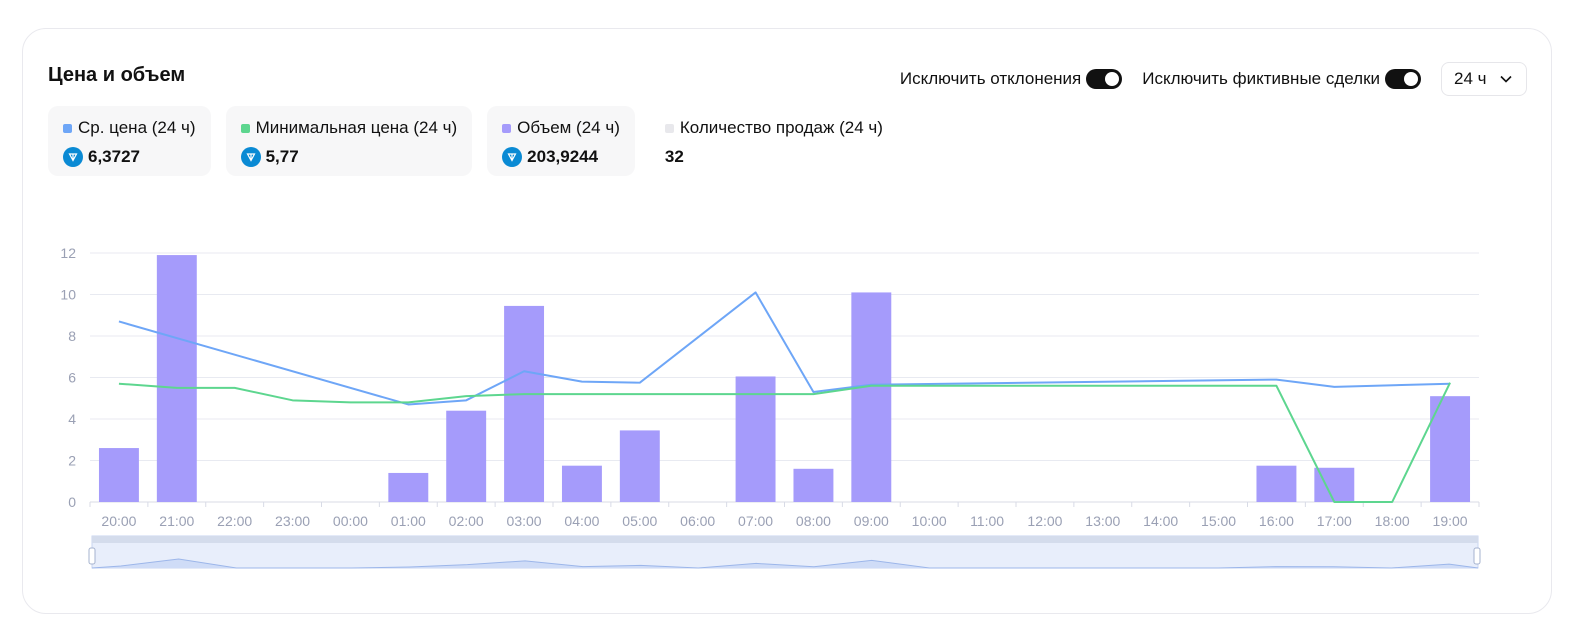 The height and width of the screenshot is (641, 1570). I want to click on x-tick-label: 09:00, so click(871, 521).